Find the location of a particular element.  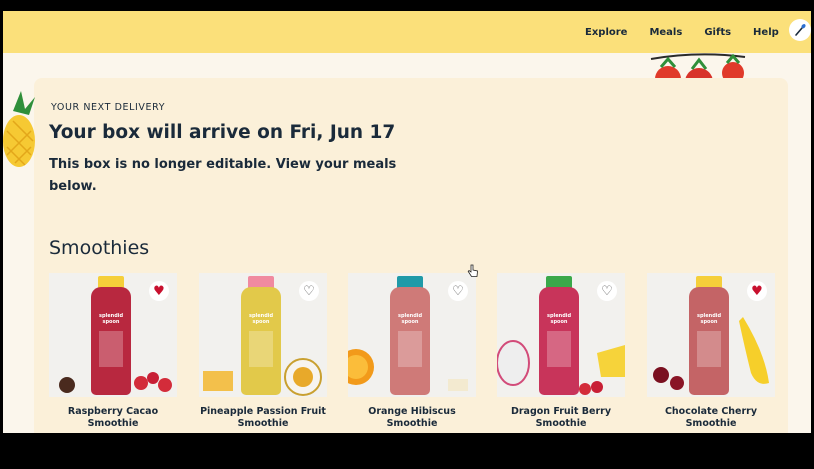

top-navbar: Explore Meals Gifts Help is located at coordinates (407, 32).